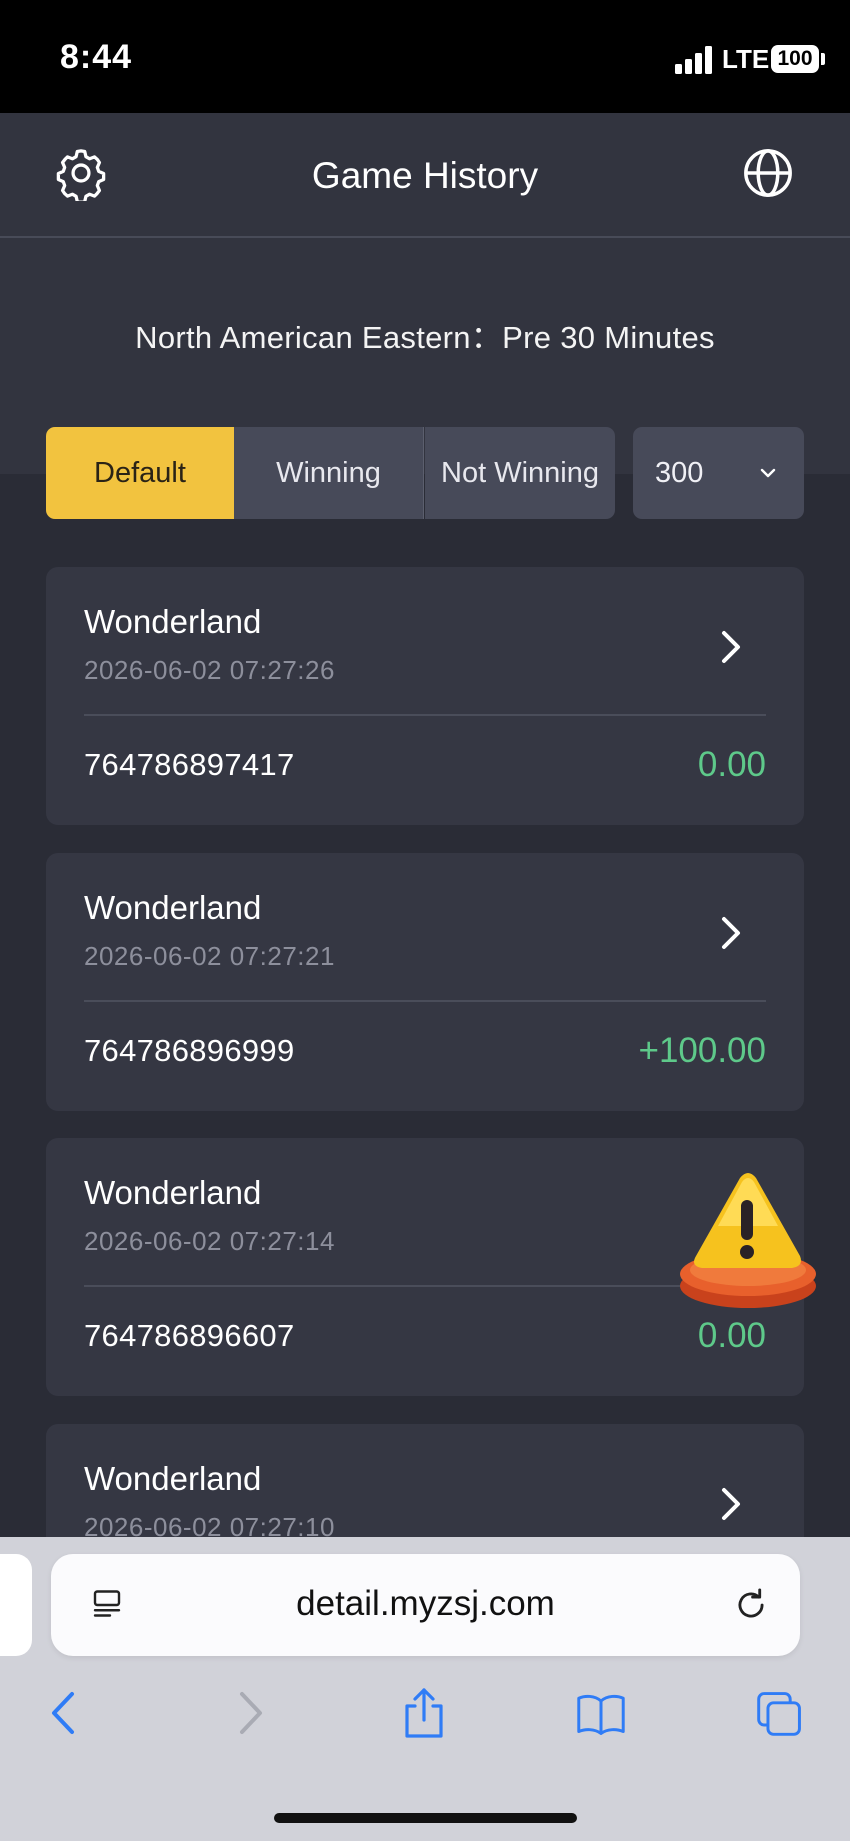 The height and width of the screenshot is (1841, 850). I want to click on share-icon, so click(424, 1713).